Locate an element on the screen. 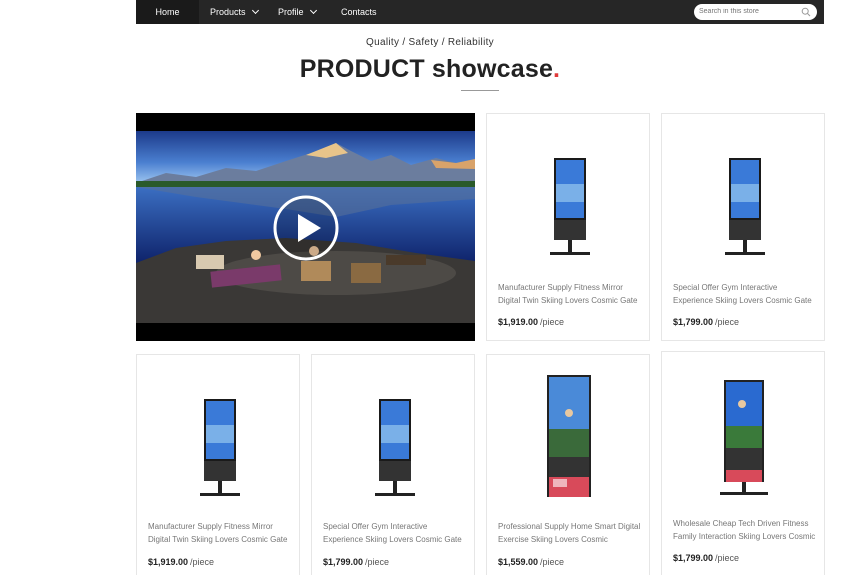 The width and height of the screenshot is (860, 575). section-tagline: Quality / Safety / Reliability is located at coordinates (430, 42).